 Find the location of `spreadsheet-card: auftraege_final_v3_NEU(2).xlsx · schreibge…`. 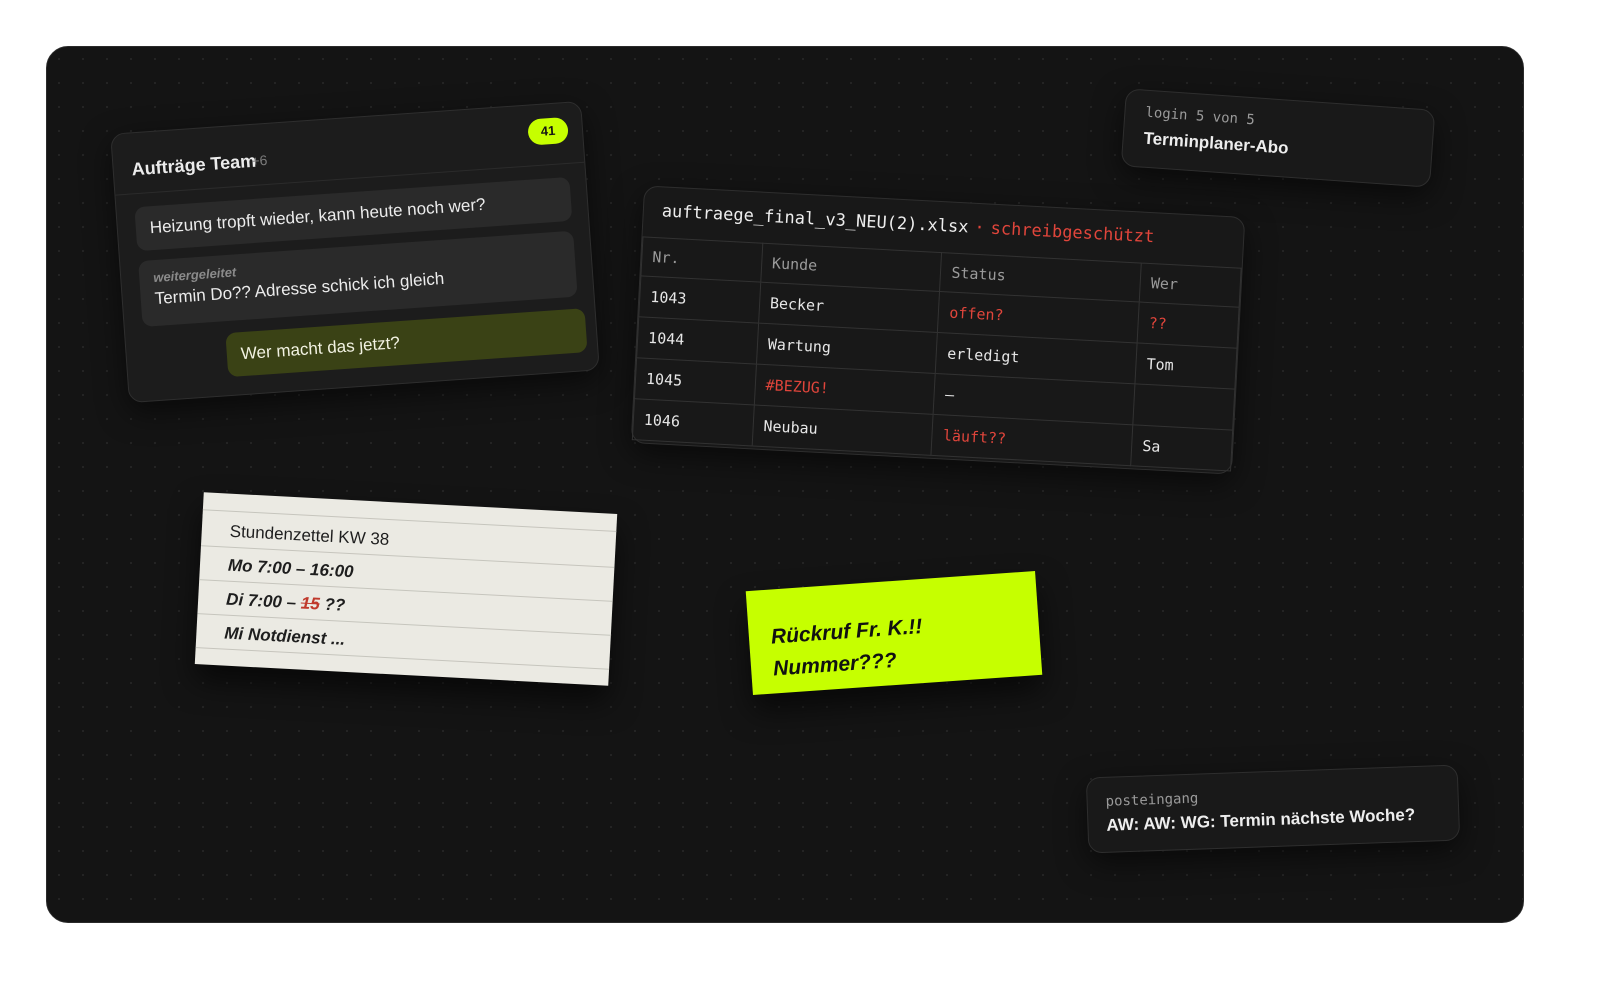

spreadsheet-card: auftraege_final_v3_NEU(2).xlsx · schreibge… is located at coordinates (938, 330).